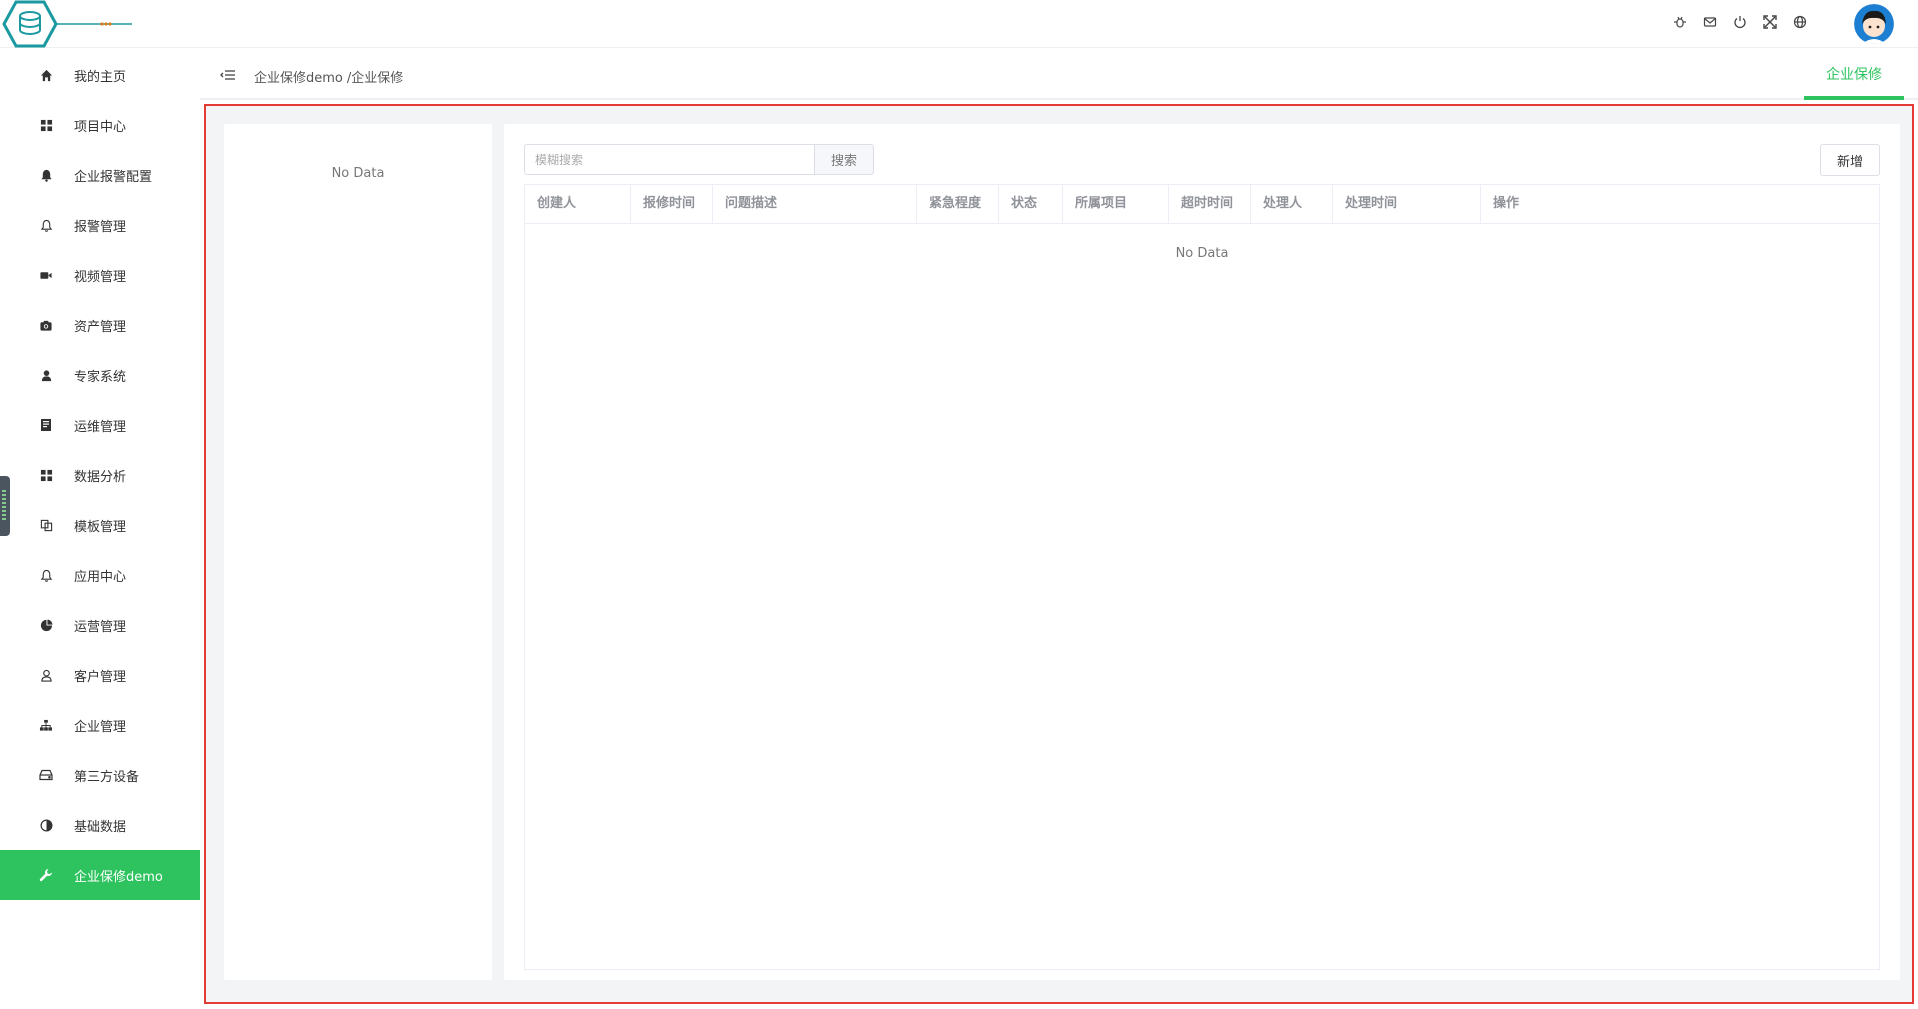 The height and width of the screenshot is (1009, 1918). Describe the element at coordinates (1292, 204) in the screenshot. I see `column-header: 处理人` at that location.